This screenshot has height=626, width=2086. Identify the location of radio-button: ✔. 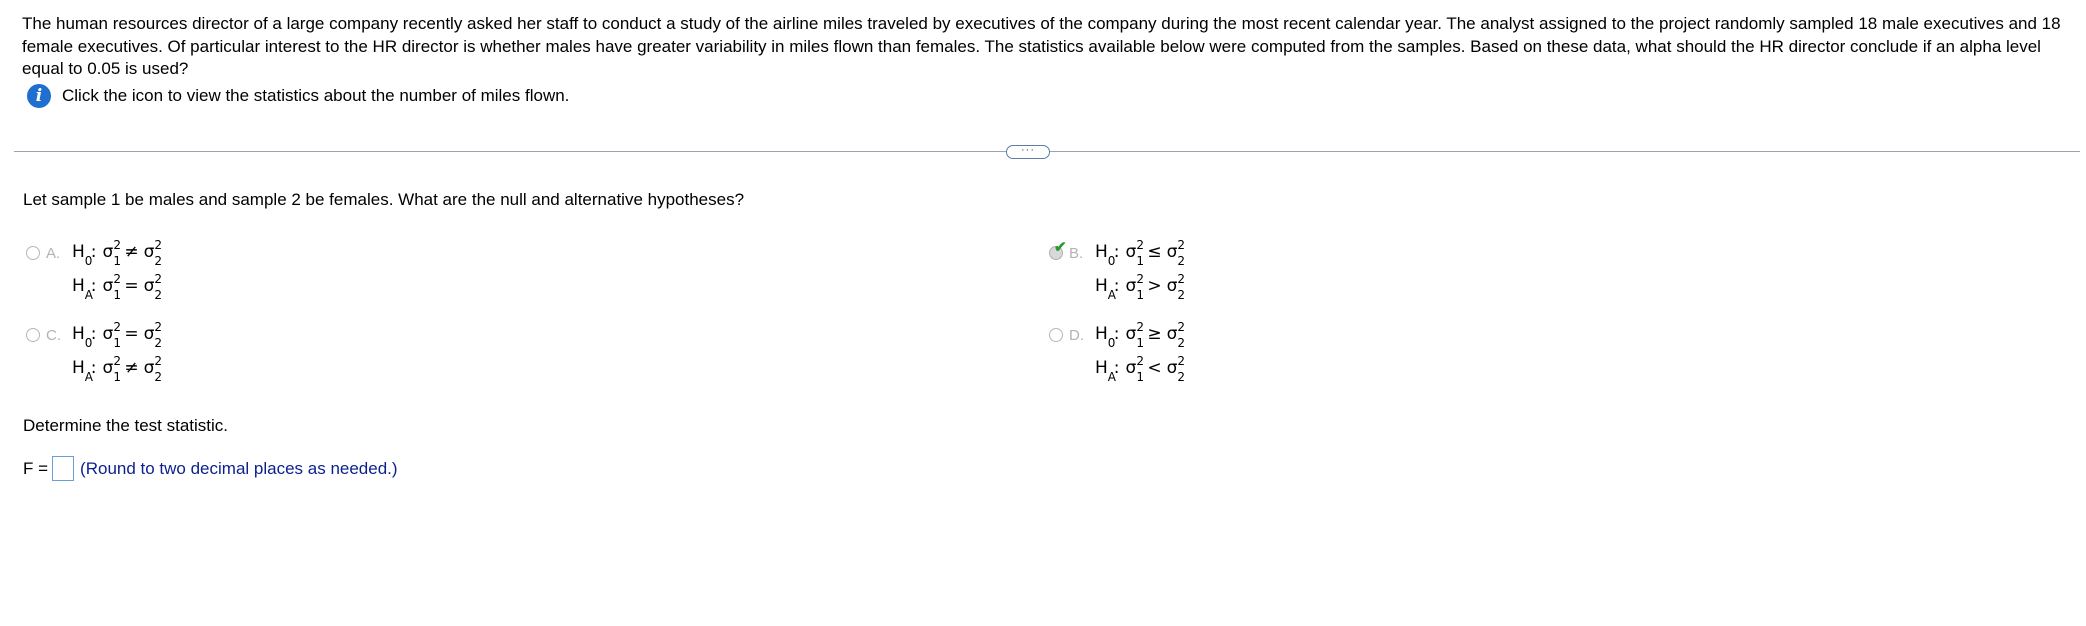
(1058, 250).